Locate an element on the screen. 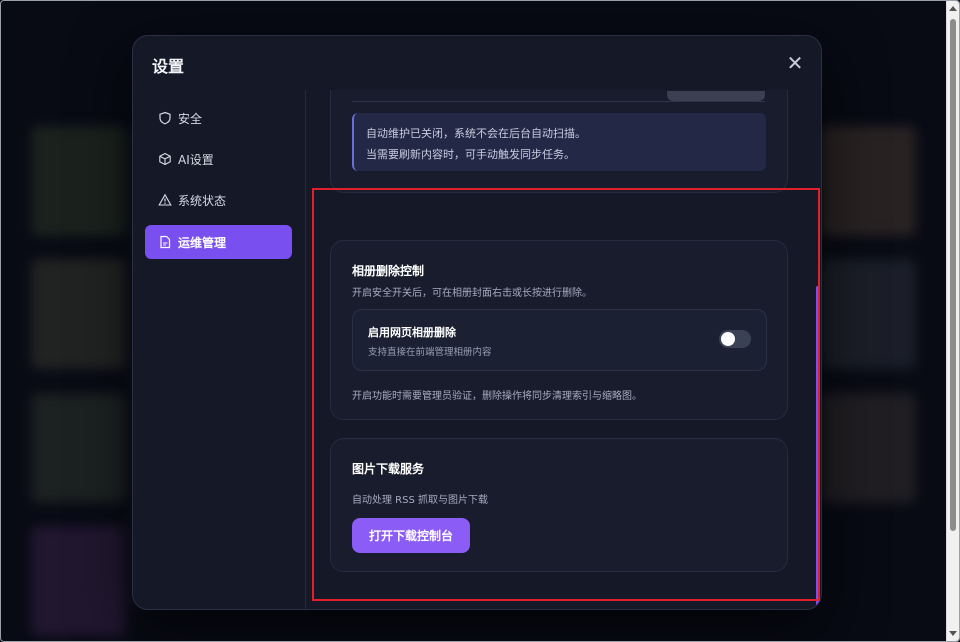 Image resolution: width=960 pixels, height=642 pixels. content-scrollbar is located at coordinates (817, 367).